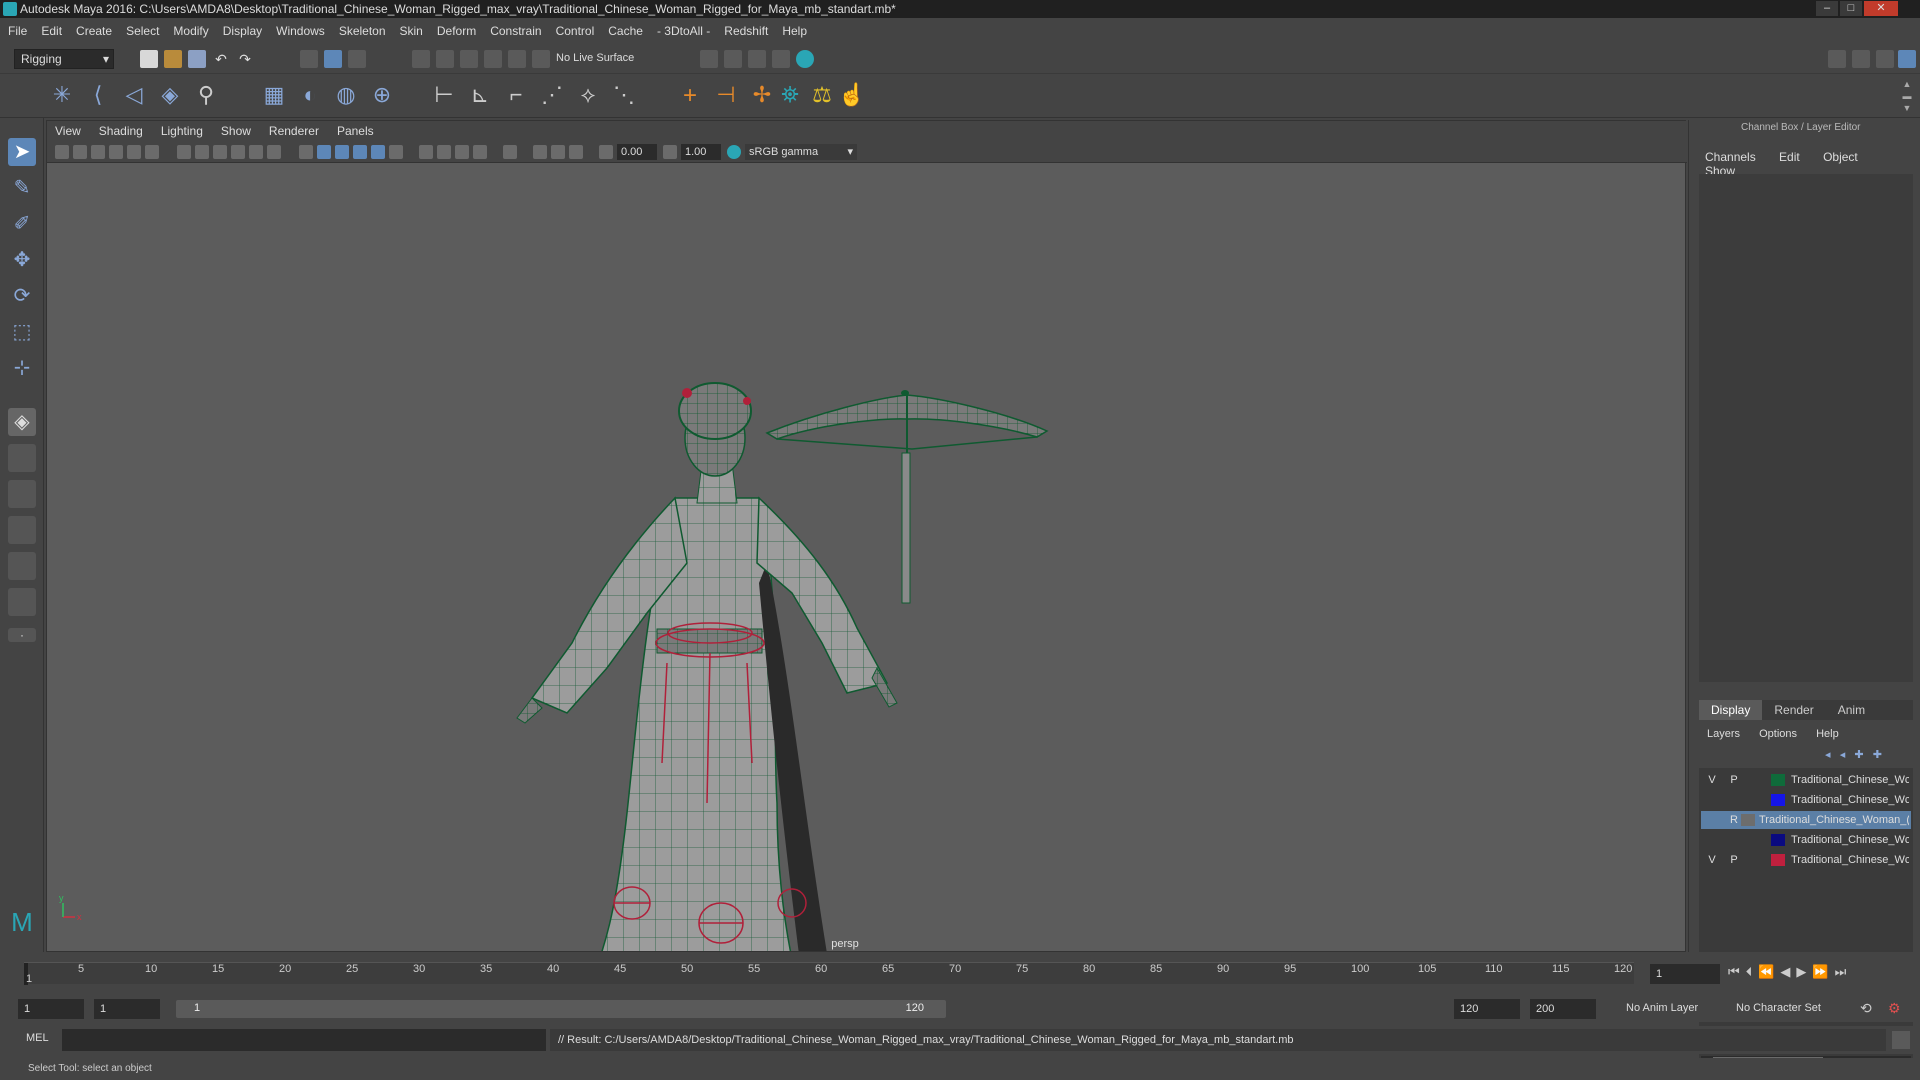 The width and height of the screenshot is (1920, 1080). Describe the element at coordinates (637, 152) in the screenshot. I see `exposure-field: 0.00` at that location.